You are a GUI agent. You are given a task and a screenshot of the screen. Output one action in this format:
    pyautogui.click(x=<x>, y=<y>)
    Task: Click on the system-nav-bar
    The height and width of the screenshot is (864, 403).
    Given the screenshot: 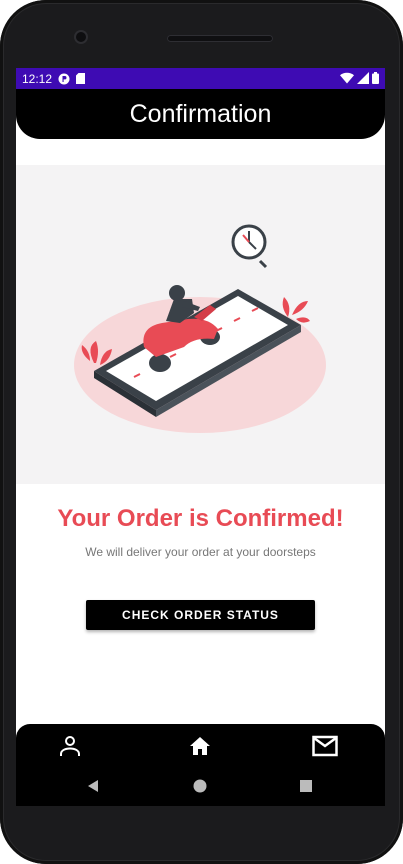 What is the action you would take?
    pyautogui.click(x=200, y=786)
    